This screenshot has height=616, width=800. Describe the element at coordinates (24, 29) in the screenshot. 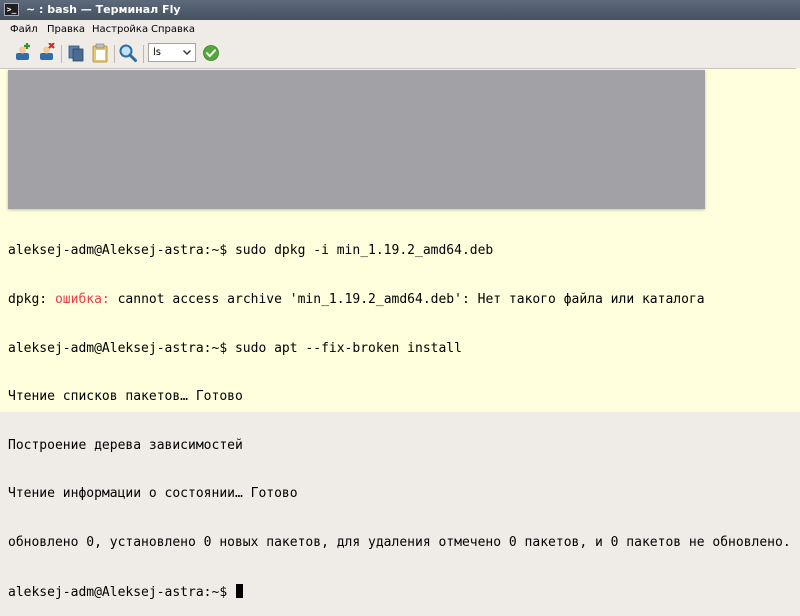

I see `menu-file: Файл` at that location.